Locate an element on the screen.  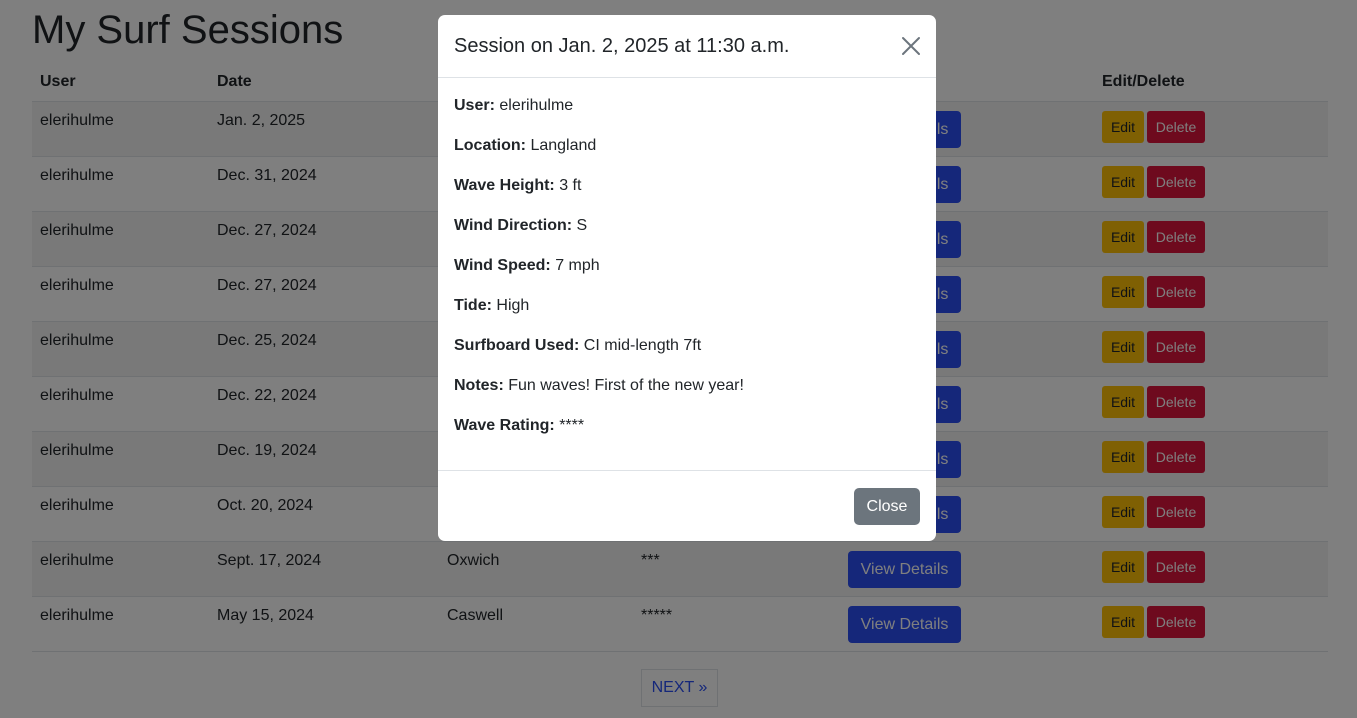
modal-field: Surfboard Used: CI mid-length 7ft is located at coordinates (687, 345).